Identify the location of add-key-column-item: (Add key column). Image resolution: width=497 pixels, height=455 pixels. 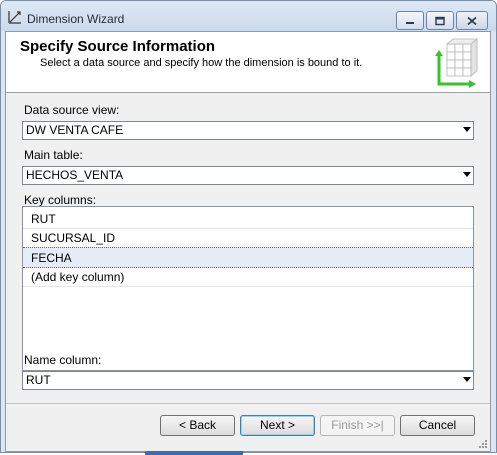
(248, 277).